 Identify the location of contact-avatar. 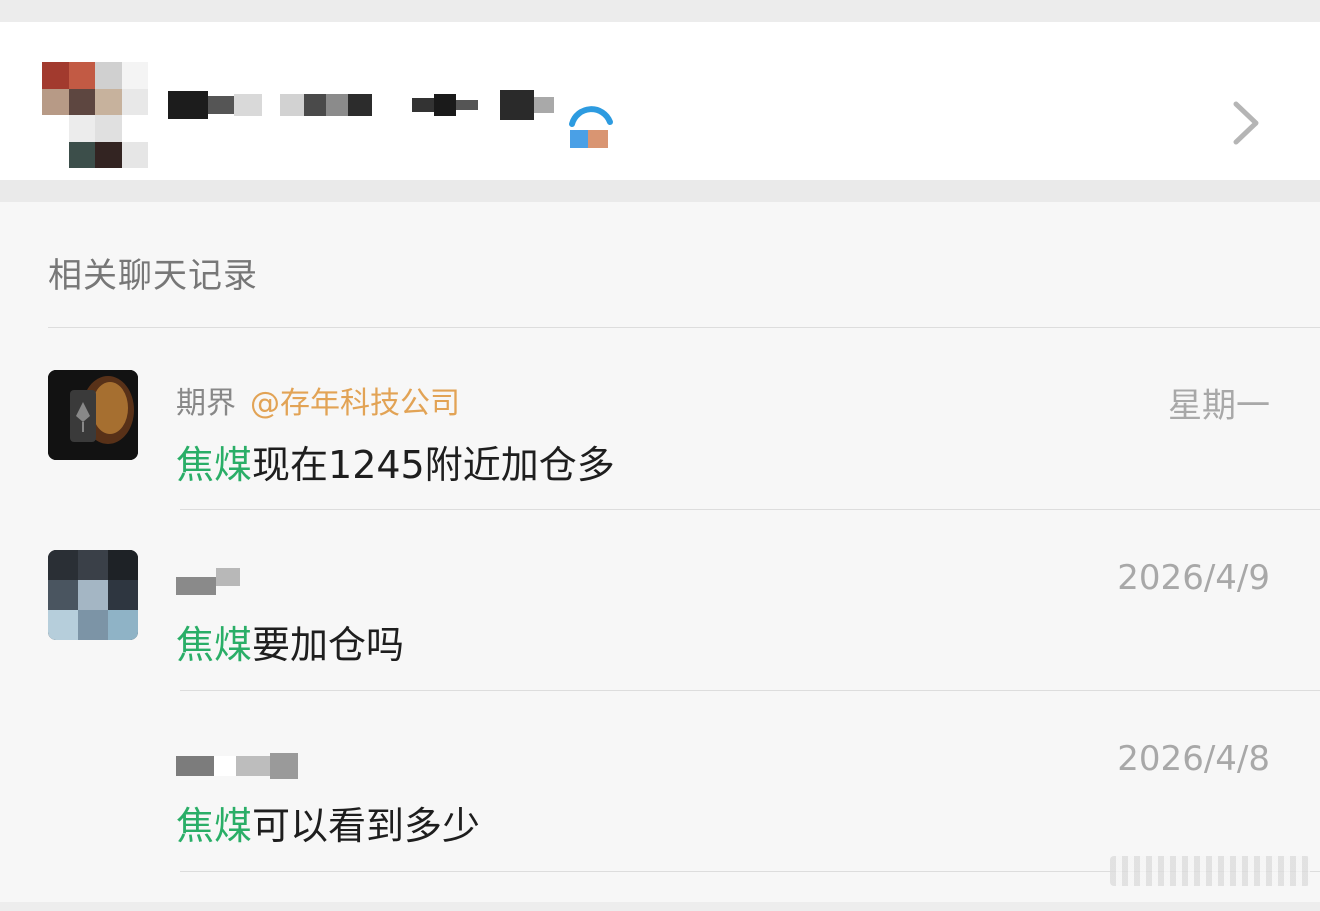
(95, 115).